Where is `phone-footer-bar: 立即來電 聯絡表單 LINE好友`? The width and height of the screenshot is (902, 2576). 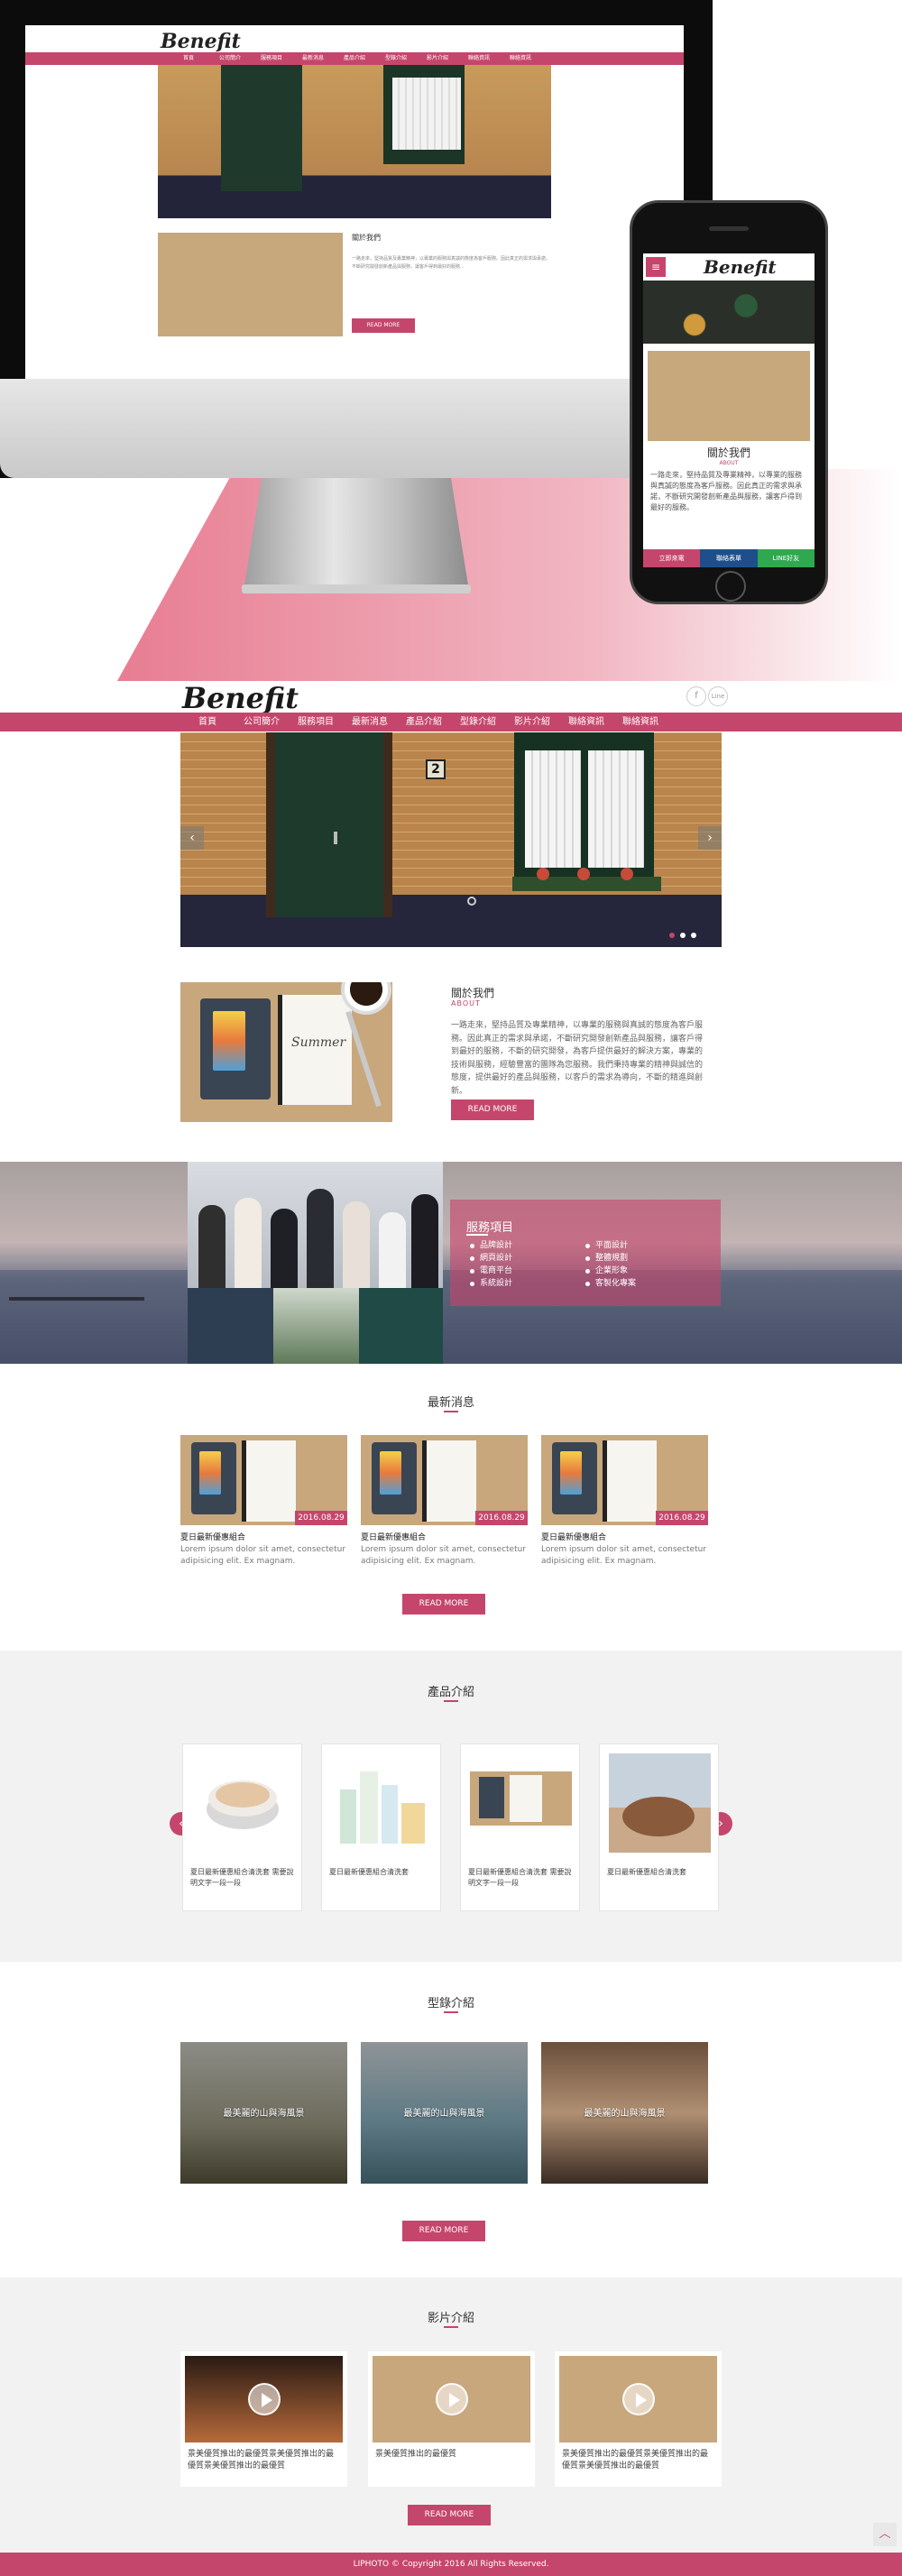 phone-footer-bar: 立即來電 聯絡表單 LINE好友 is located at coordinates (729, 558).